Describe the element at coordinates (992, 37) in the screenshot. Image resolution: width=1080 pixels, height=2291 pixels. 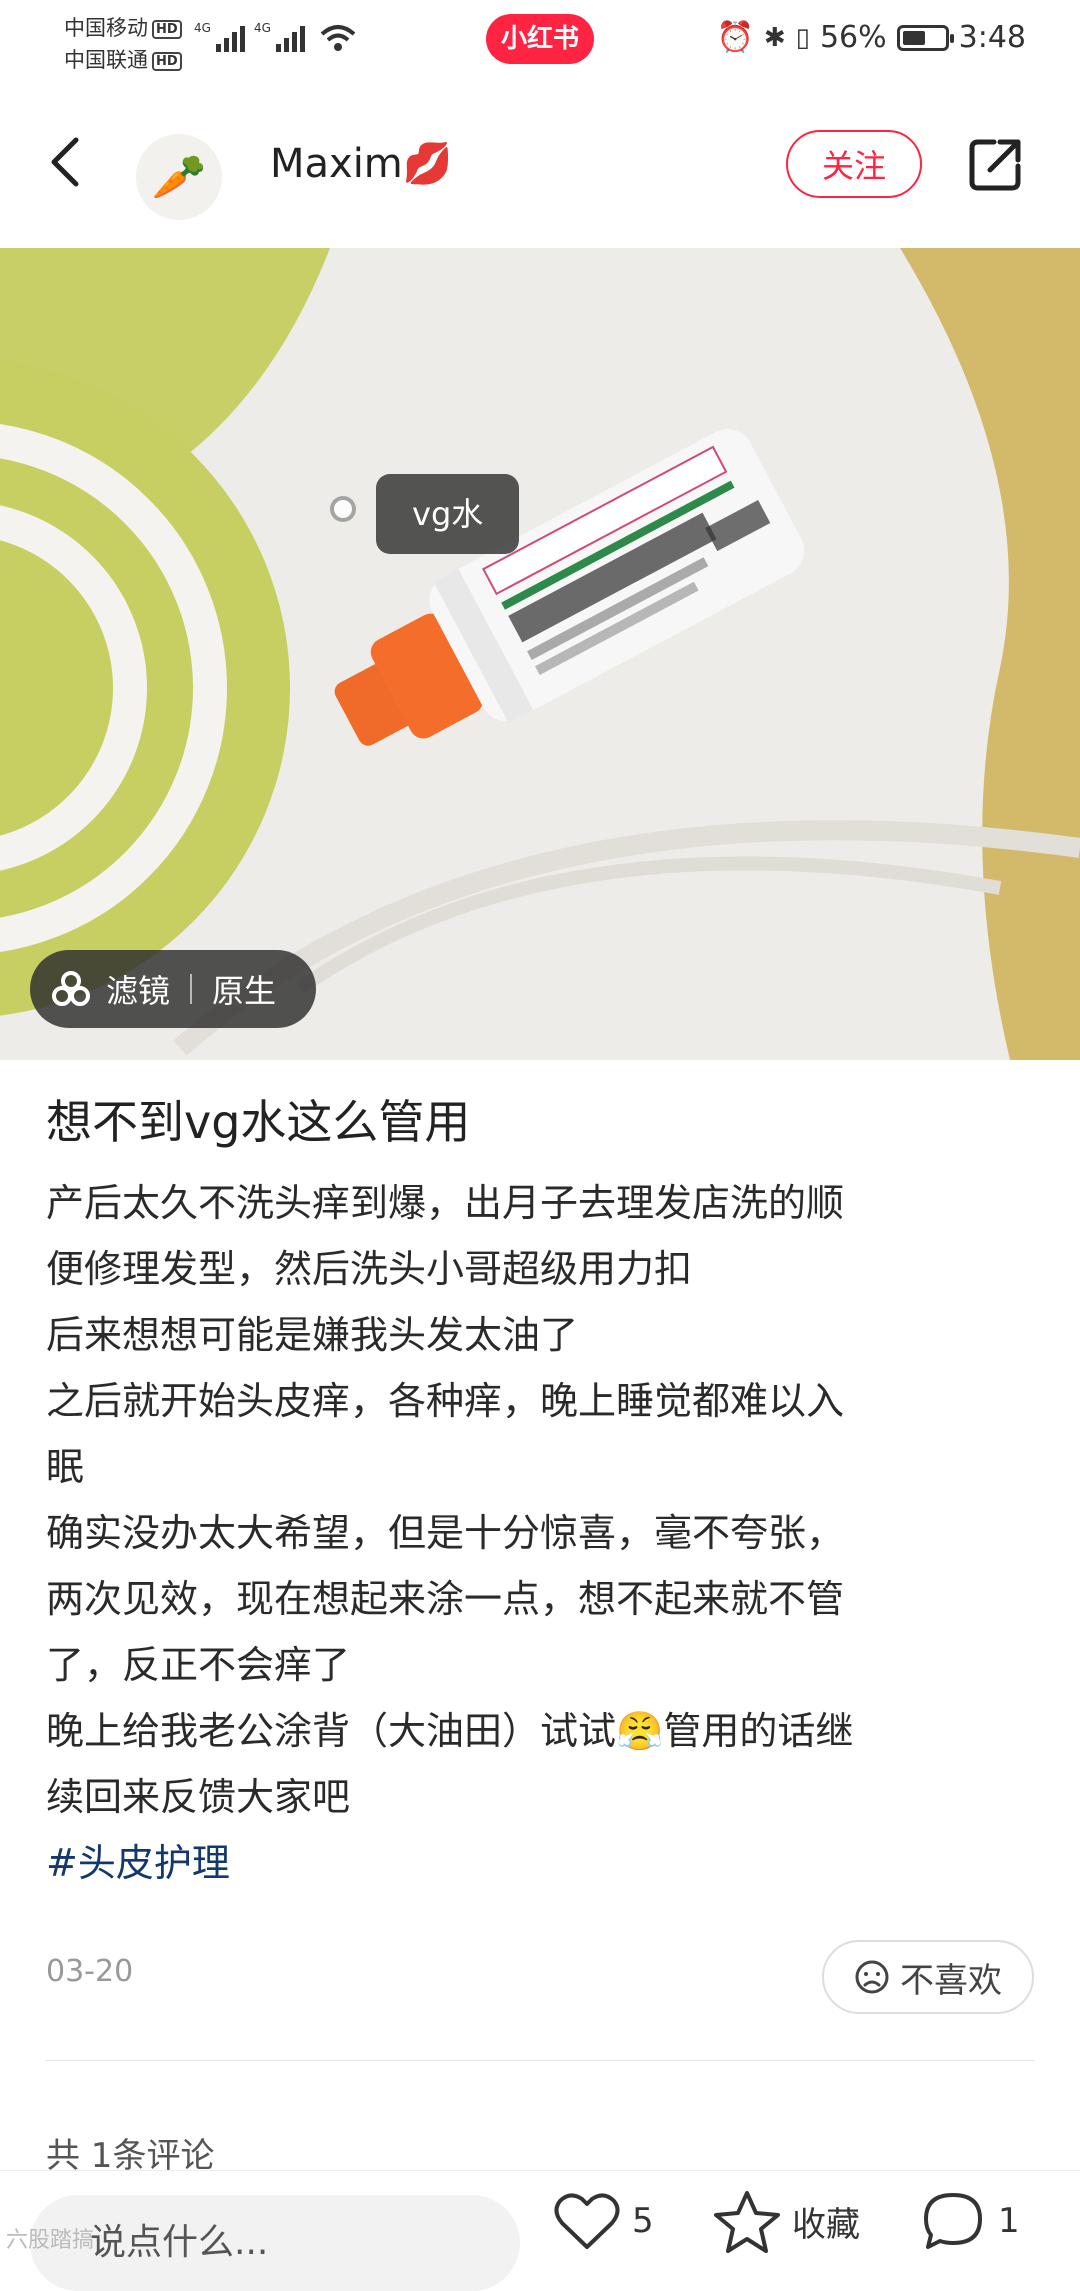
I see `clock: 3:48` at that location.